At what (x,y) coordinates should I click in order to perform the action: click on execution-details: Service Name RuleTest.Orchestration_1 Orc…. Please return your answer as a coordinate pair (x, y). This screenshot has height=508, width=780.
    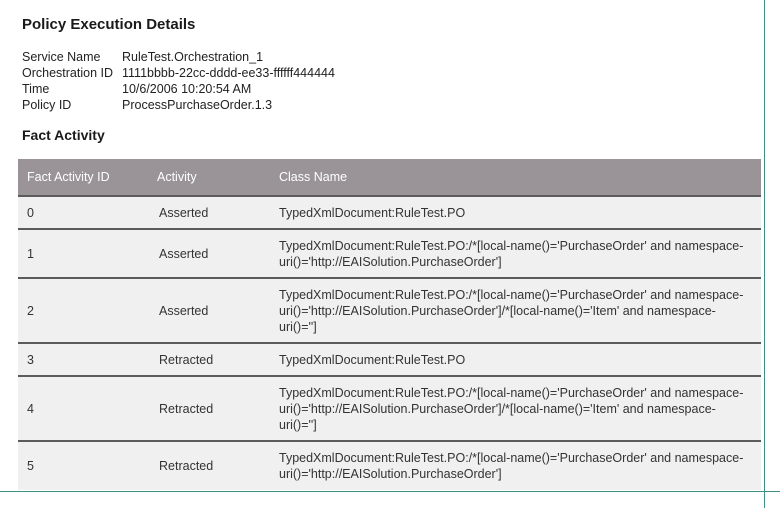
    Looking at the image, I should click on (178, 81).